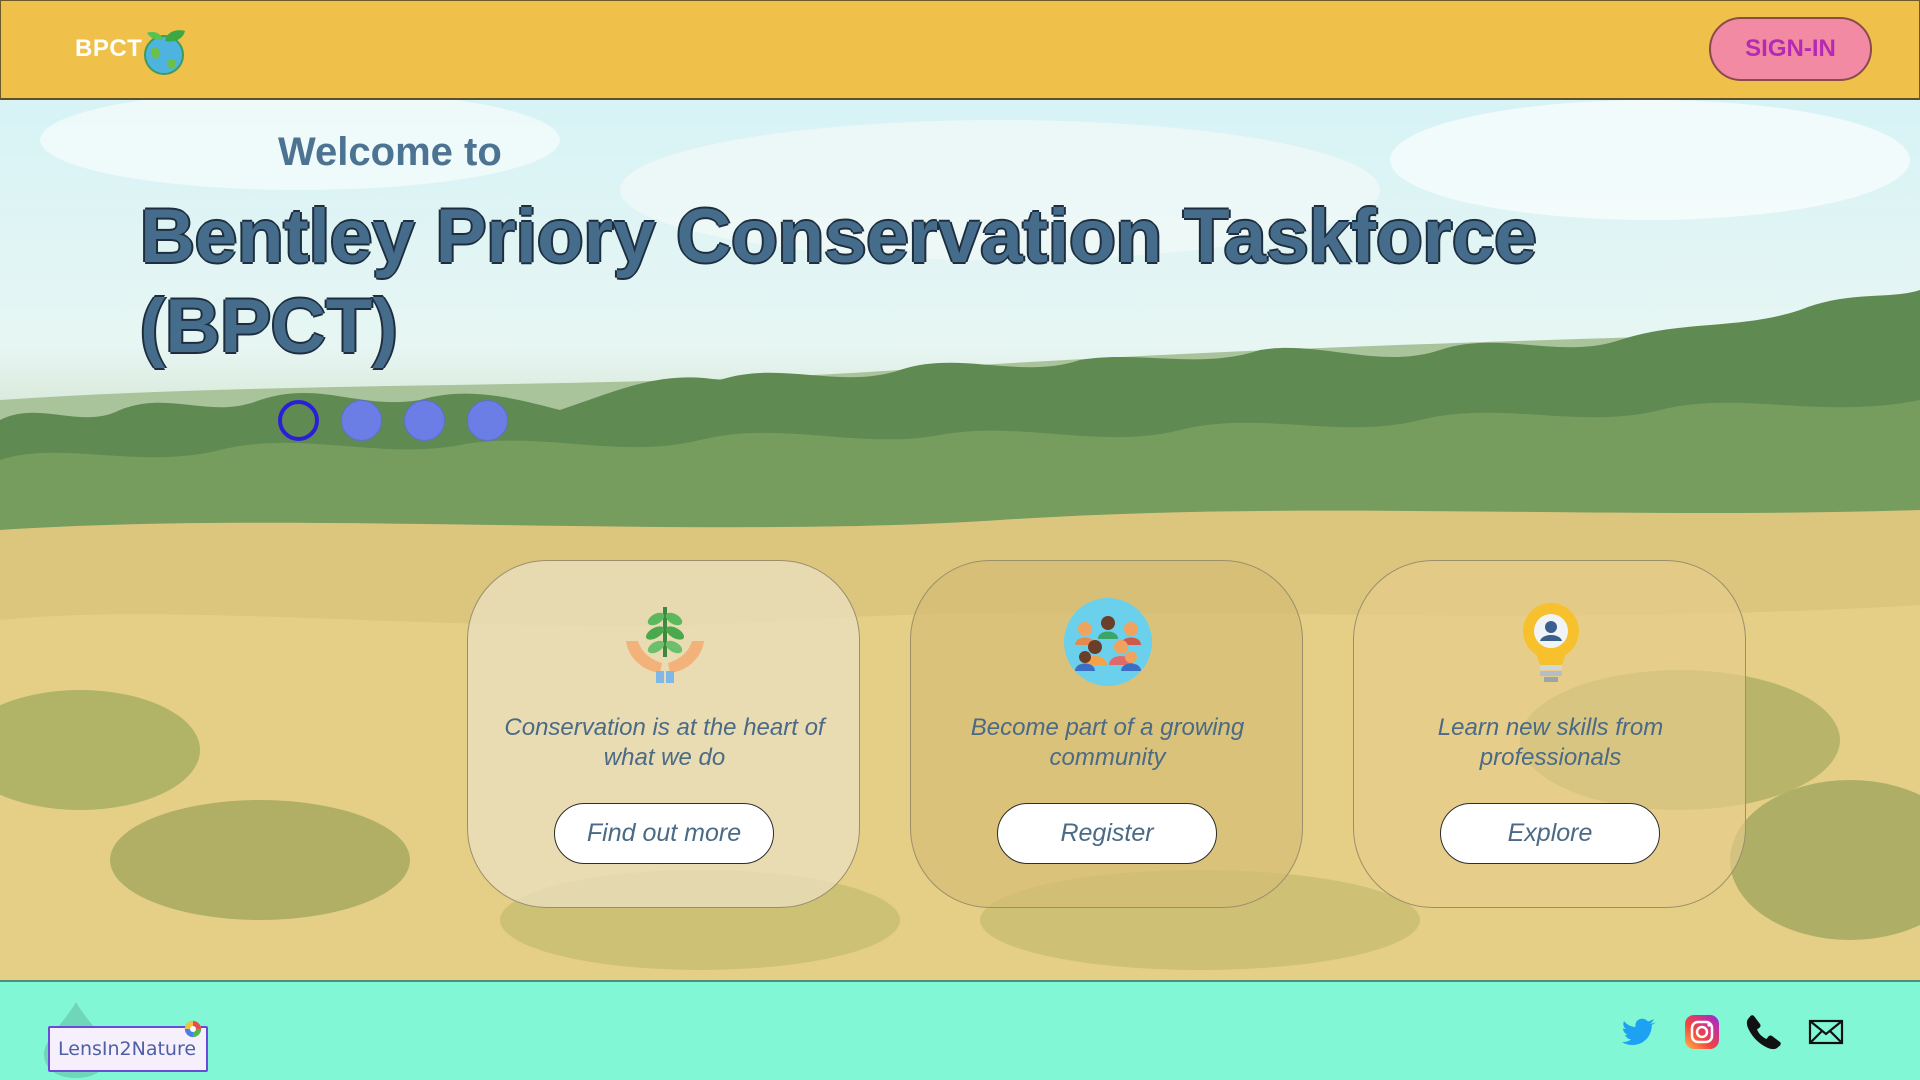  What do you see at coordinates (109, 48) in the screenshot?
I see `logo-text: BPCT` at bounding box center [109, 48].